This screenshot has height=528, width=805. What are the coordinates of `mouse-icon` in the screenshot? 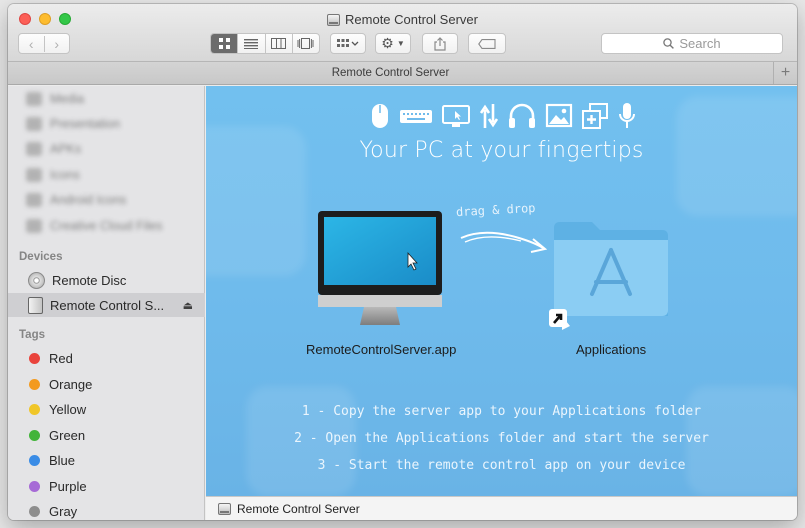 It's located at (380, 116).